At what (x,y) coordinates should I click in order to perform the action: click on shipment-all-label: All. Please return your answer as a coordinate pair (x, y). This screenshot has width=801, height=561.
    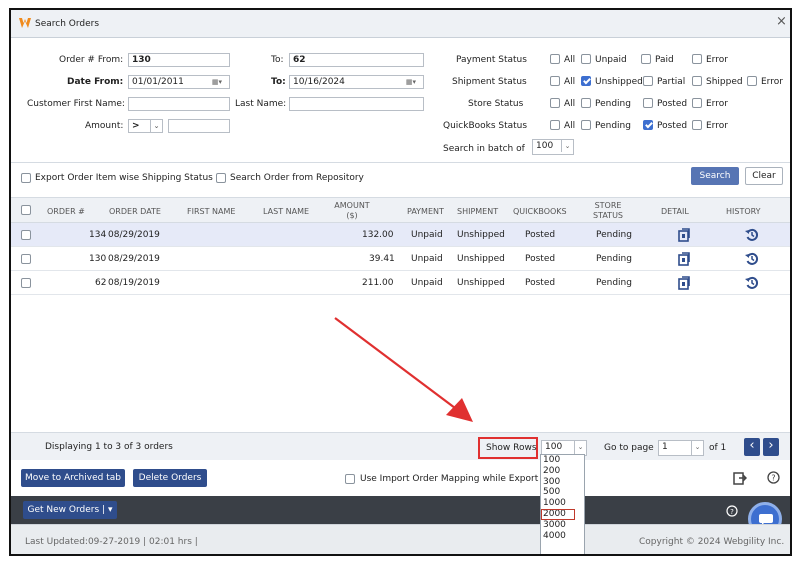
    Looking at the image, I should click on (570, 82).